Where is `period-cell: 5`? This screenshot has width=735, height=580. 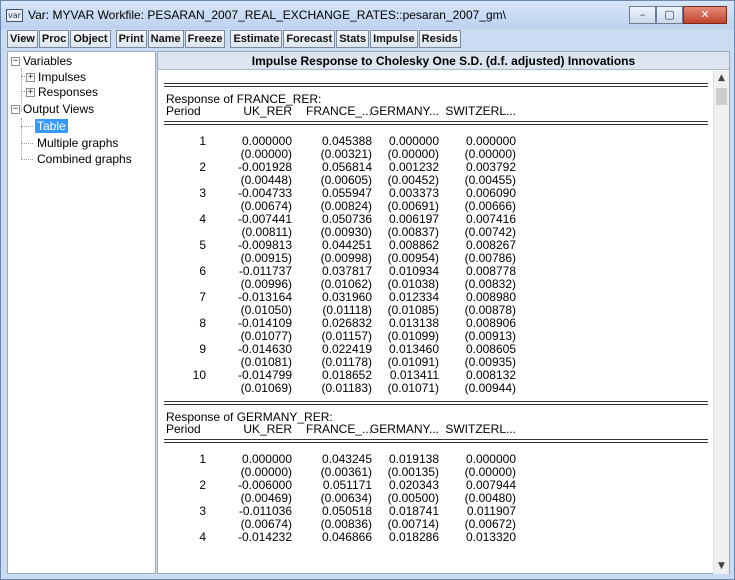
period-cell: 5 is located at coordinates (202, 245).